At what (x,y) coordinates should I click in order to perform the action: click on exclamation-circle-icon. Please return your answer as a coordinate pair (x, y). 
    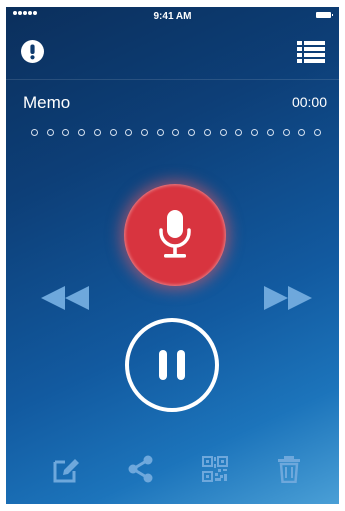
    Looking at the image, I should click on (32, 51).